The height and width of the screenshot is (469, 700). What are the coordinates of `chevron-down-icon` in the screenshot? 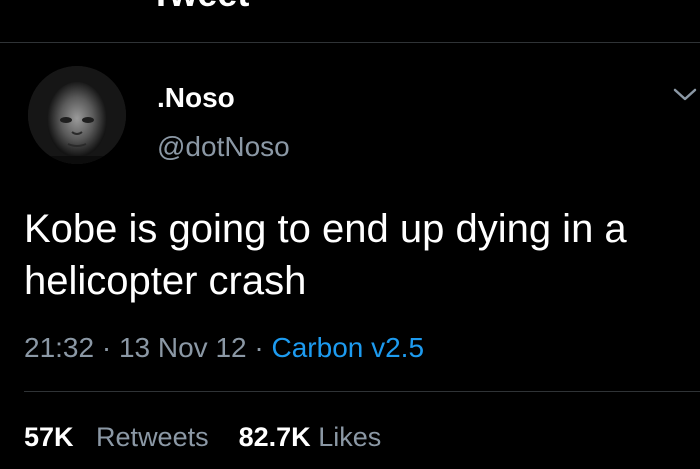 It's located at (685, 95).